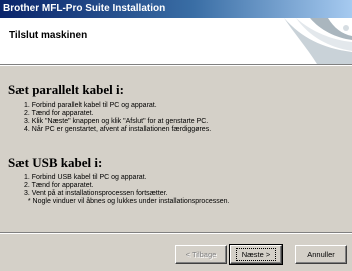 The width and height of the screenshot is (352, 271). I want to click on back-button: < Tilbage, so click(201, 254).